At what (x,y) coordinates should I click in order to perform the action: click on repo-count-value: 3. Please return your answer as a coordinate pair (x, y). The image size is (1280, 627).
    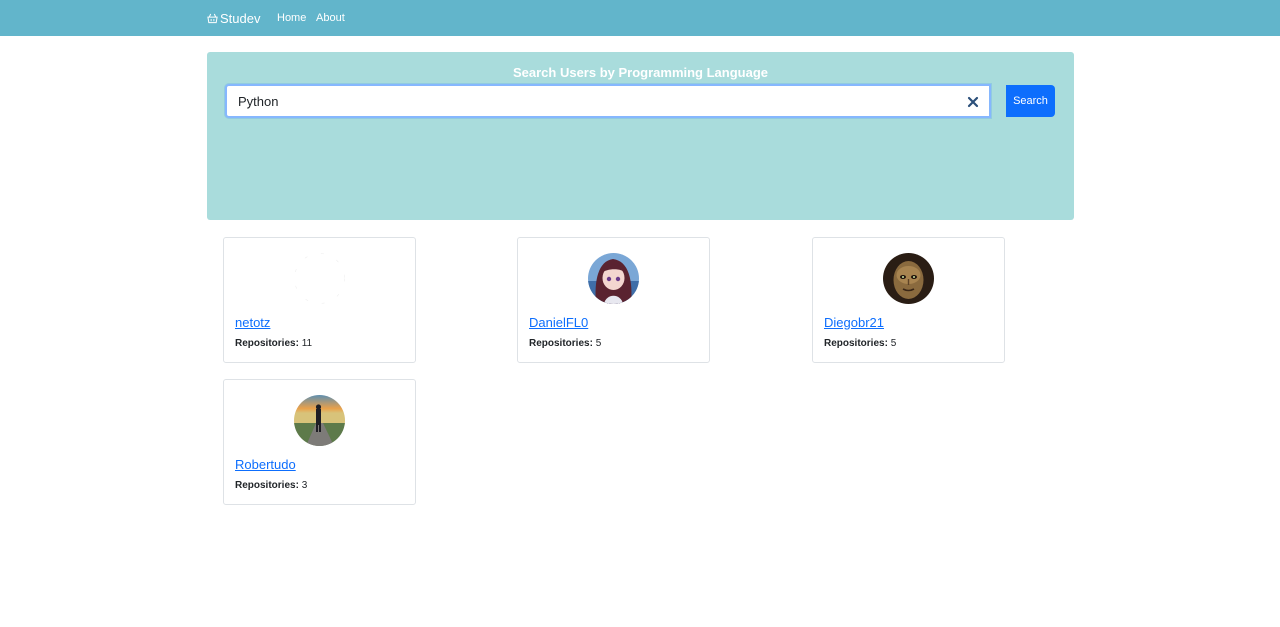
    Looking at the image, I should click on (304, 485).